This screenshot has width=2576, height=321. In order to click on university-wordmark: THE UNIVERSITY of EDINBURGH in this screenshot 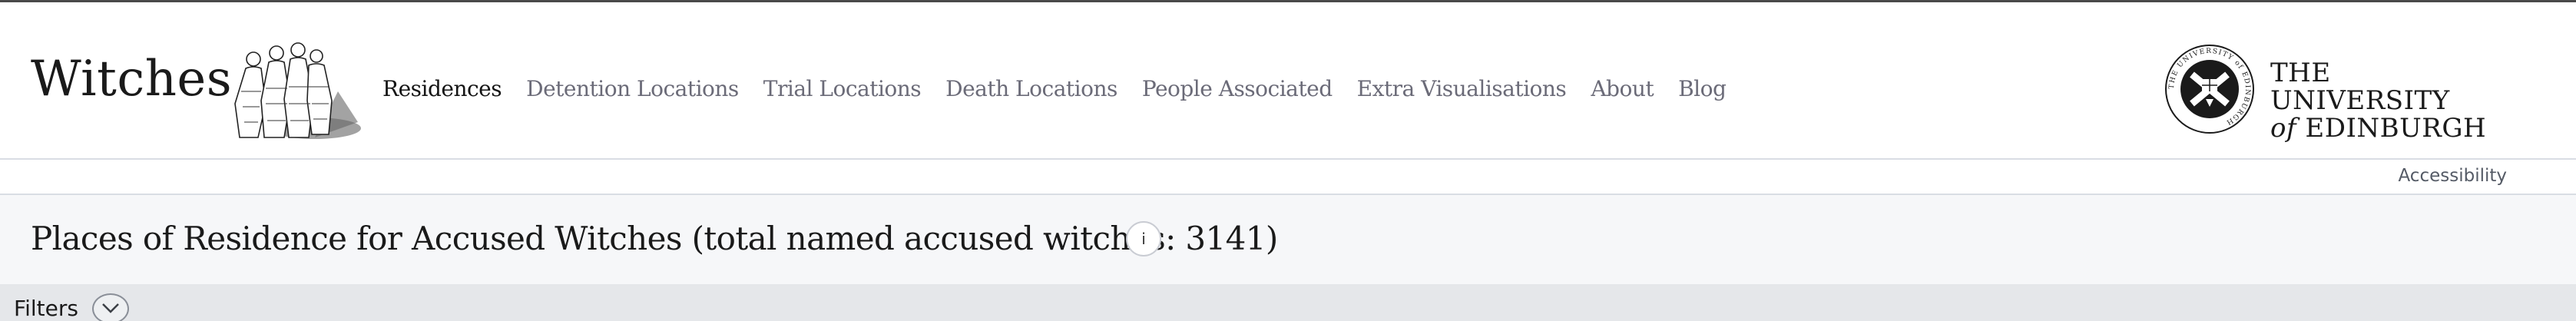, I will do `click(2394, 100)`.